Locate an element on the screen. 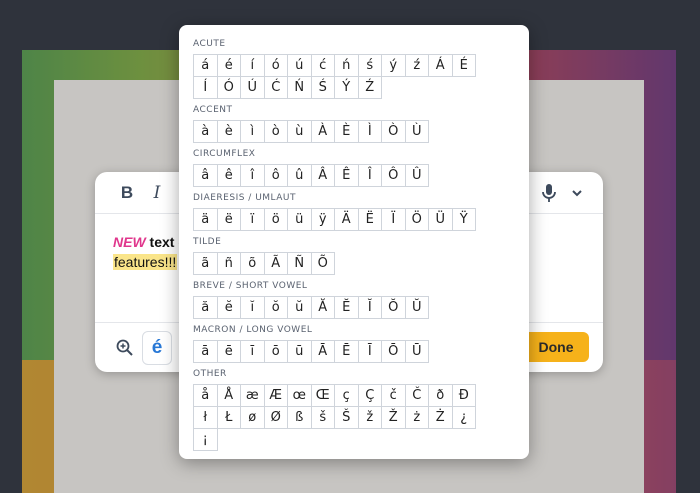  accent-char-button: ï is located at coordinates (252, 219).